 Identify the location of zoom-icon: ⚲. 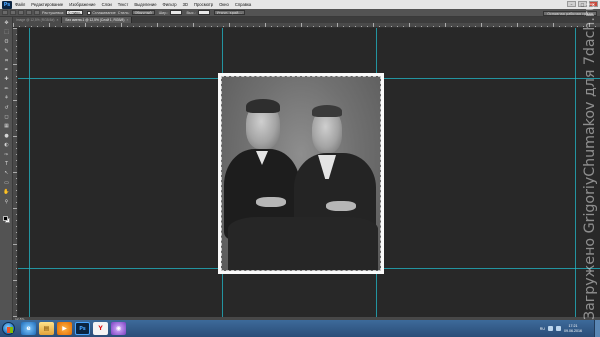
(6, 202).